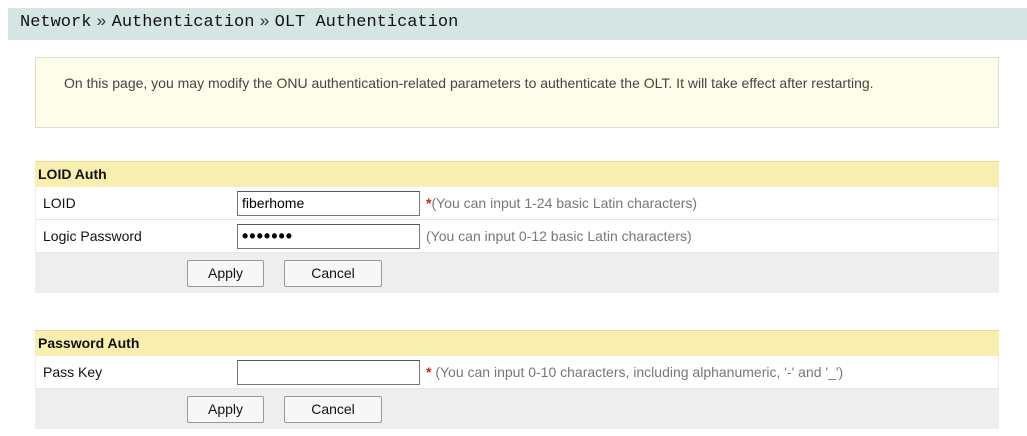 The height and width of the screenshot is (436, 1027). I want to click on password-auth-button-row: Apply Cancel, so click(517, 409).